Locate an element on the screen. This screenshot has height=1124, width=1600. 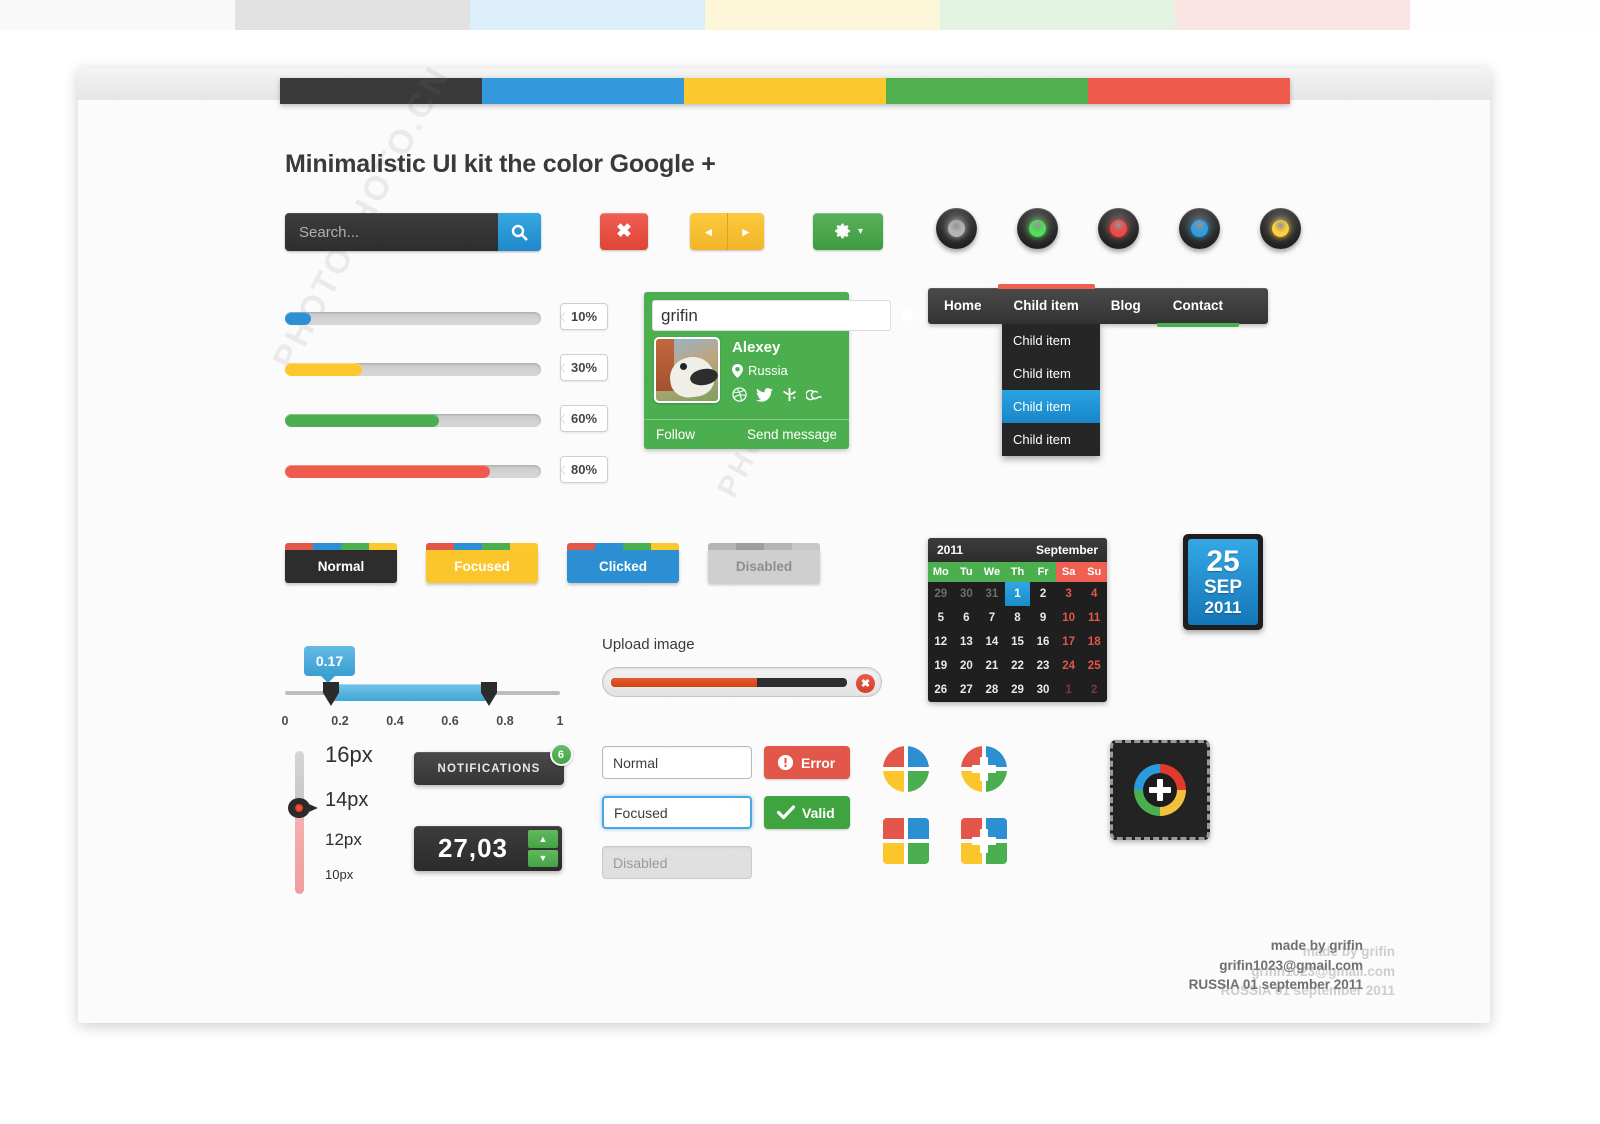
range-handle-end is located at coordinates (489, 694).